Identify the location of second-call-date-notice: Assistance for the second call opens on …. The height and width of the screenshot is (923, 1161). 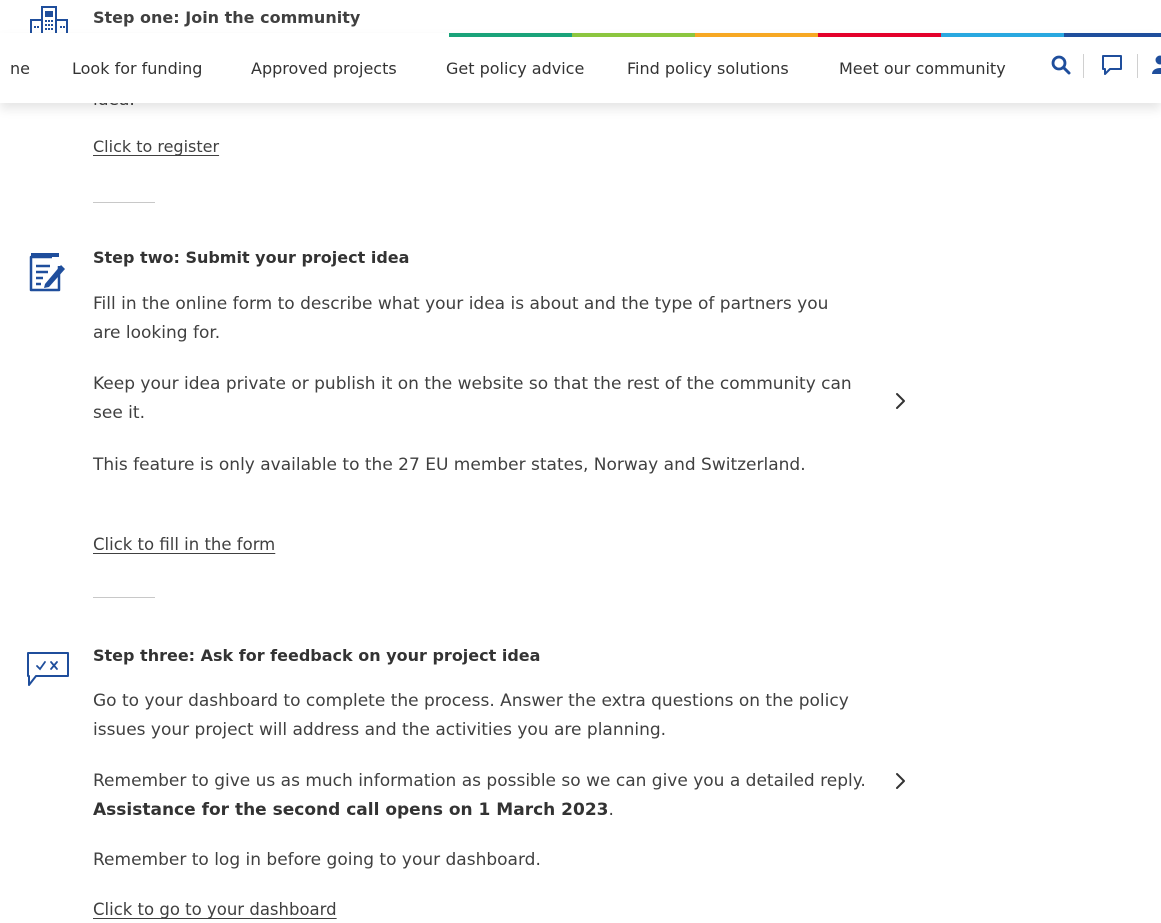
(351, 810).